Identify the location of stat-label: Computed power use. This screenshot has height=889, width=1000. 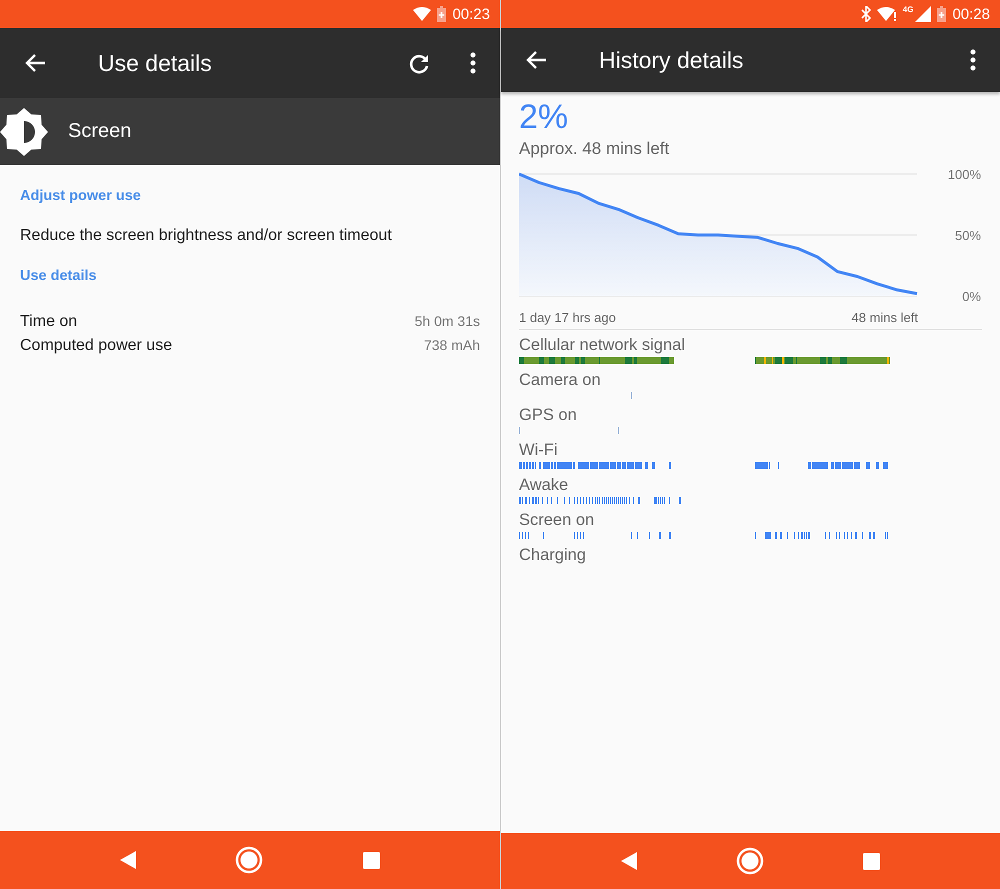
(96, 346).